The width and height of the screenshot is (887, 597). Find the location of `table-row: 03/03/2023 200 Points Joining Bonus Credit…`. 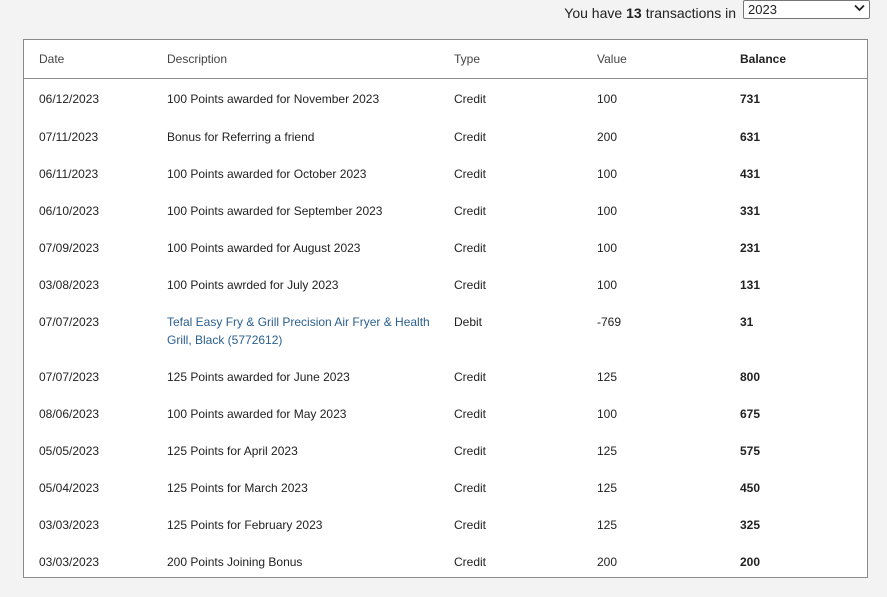

table-row: 03/03/2023 200 Points Joining Bonus Credit… is located at coordinates (445, 559).